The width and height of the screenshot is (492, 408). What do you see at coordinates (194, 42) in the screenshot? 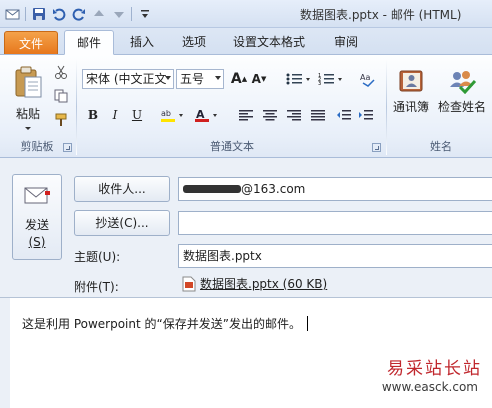
I see `tab-options: 选项` at bounding box center [194, 42].